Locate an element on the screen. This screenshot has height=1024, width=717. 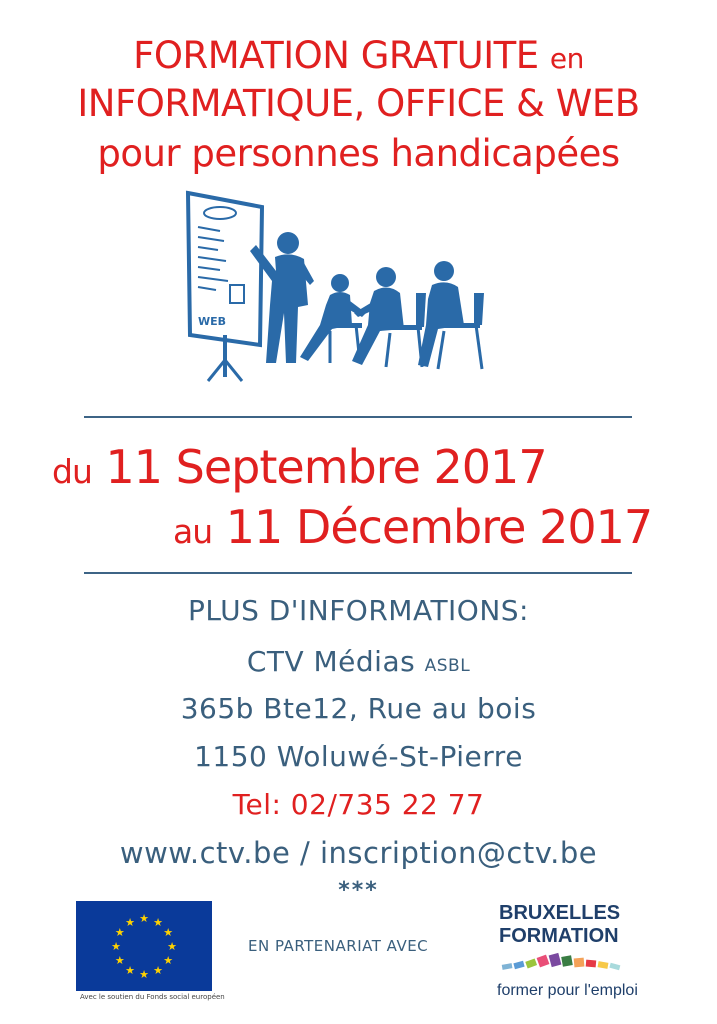
date-to: au 11 Décembre 2017 is located at coordinates (413, 527).